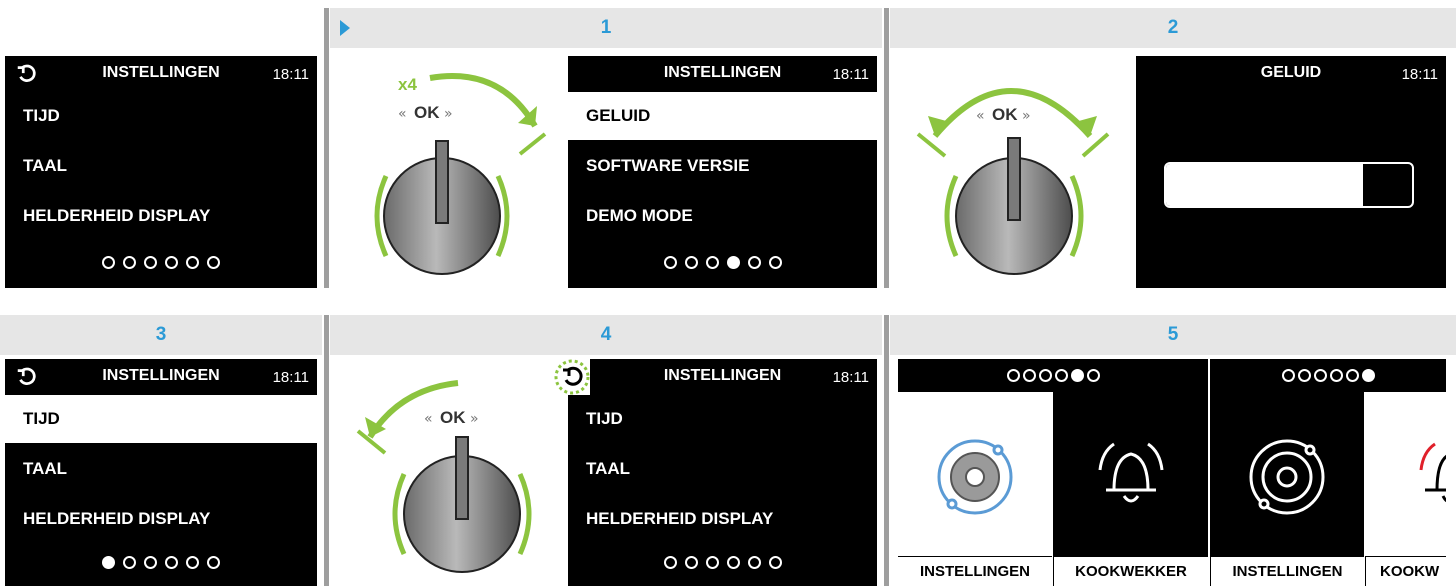 This screenshot has width=1456, height=586. What do you see at coordinates (1291, 72) in the screenshot?
I see `display-title: GELUID` at bounding box center [1291, 72].